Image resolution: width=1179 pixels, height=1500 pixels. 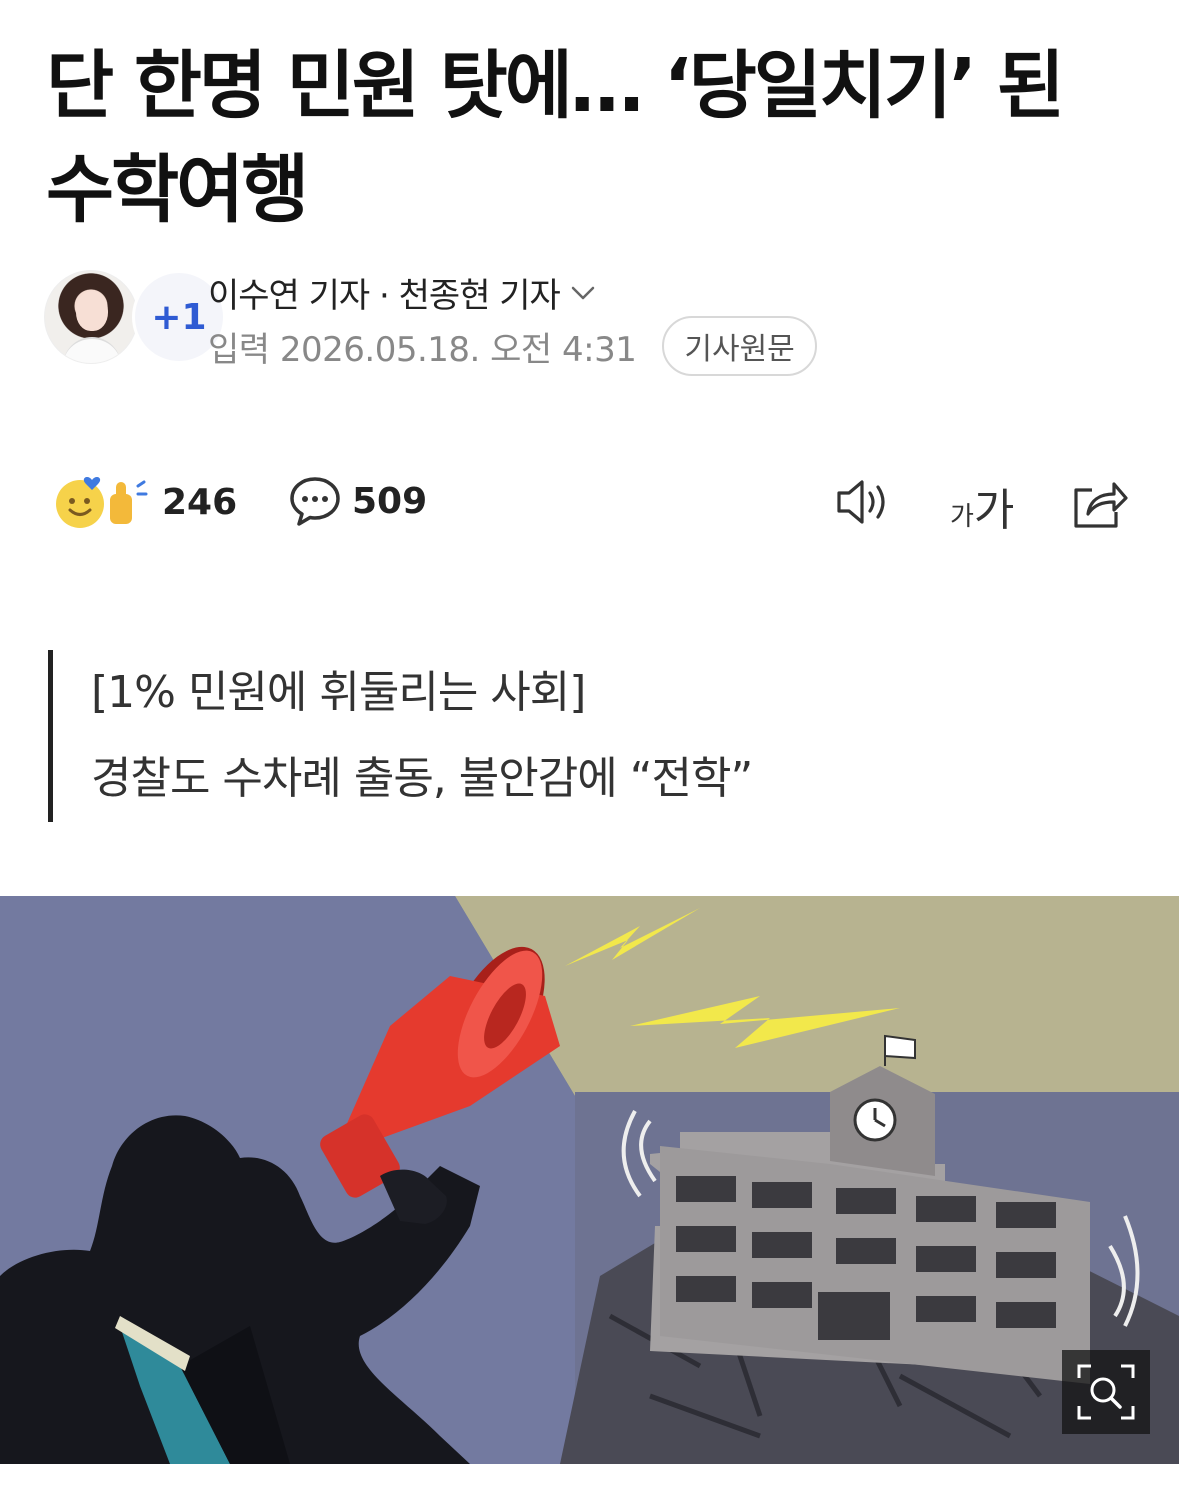 I want to click on font-size-large-label: 가, so click(x=994, y=510).